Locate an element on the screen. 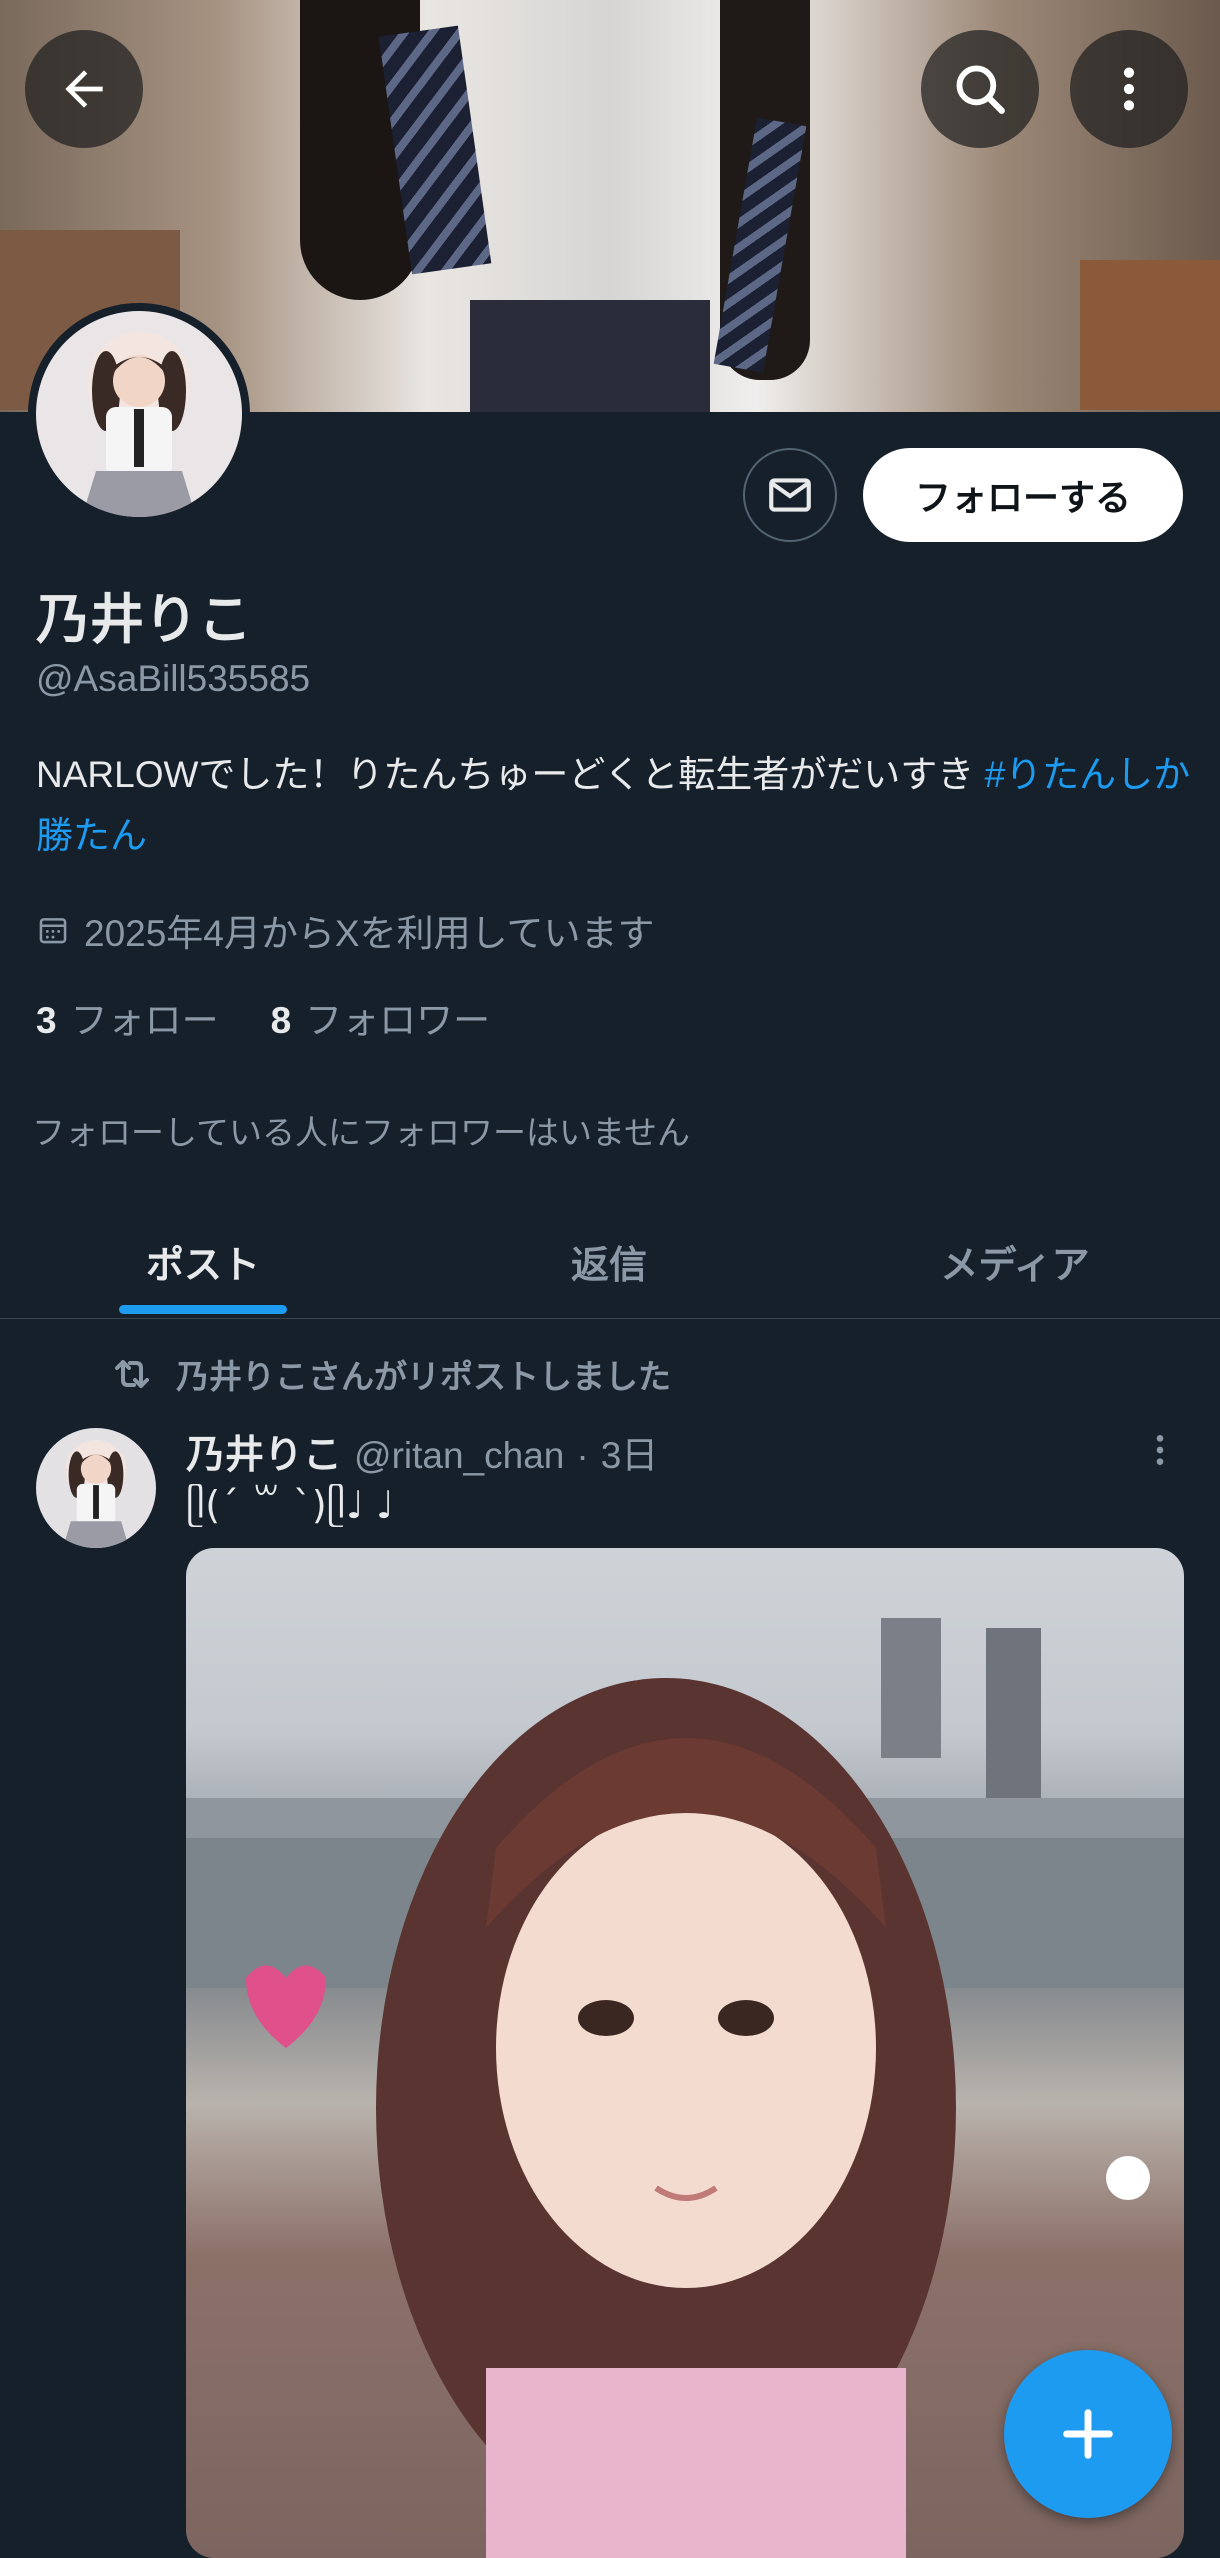  search-icon is located at coordinates (980, 89).